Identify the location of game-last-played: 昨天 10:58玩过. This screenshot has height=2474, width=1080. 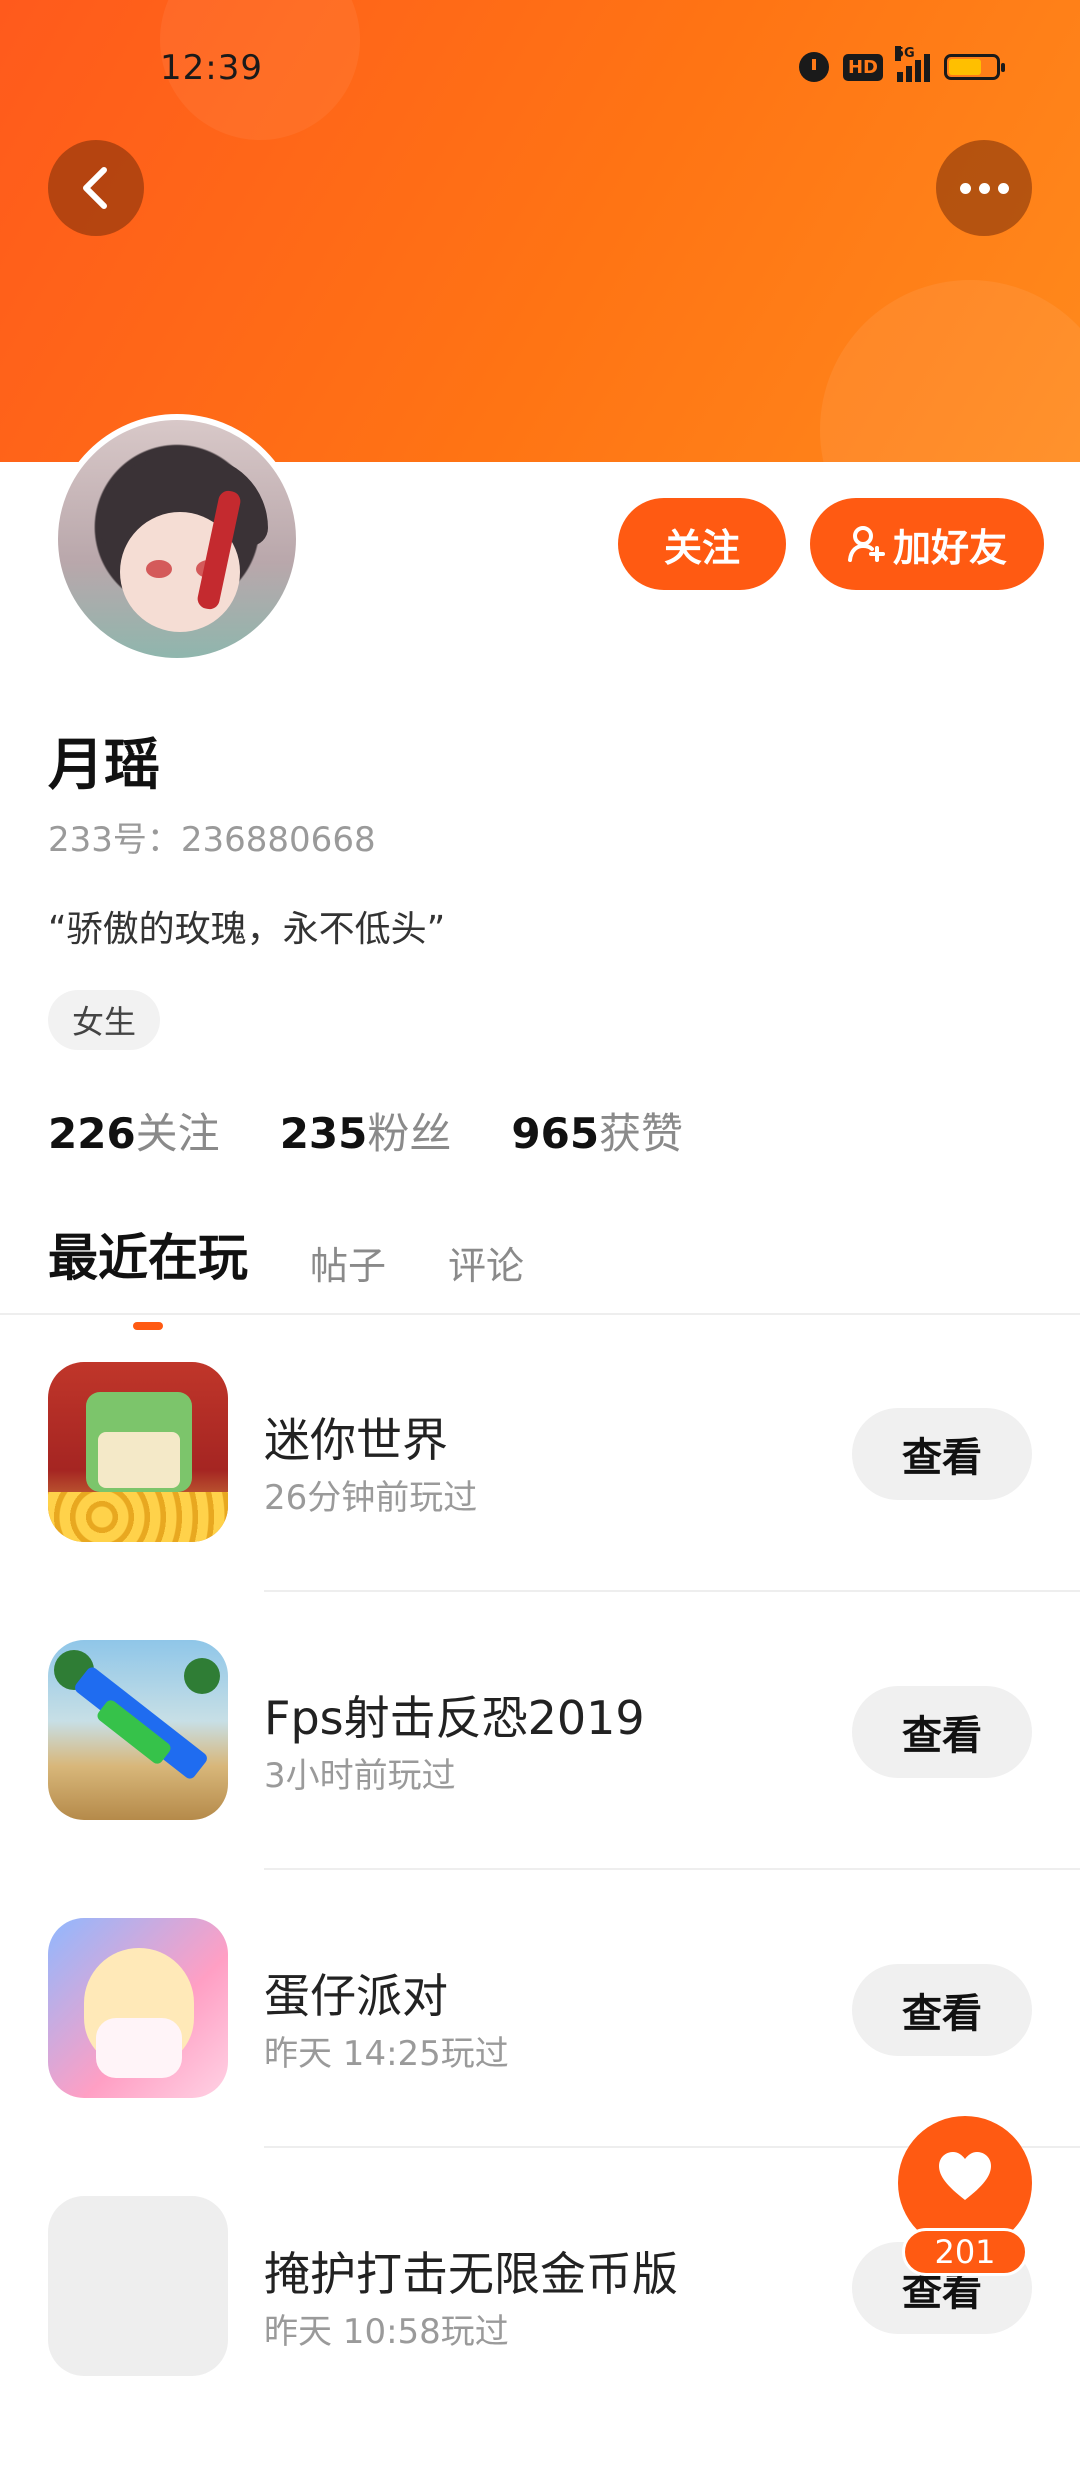
(386, 2332).